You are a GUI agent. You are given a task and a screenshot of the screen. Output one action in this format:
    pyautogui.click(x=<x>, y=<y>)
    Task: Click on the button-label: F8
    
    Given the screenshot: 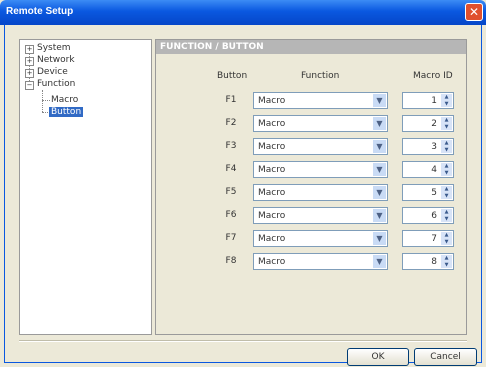 What is the action you would take?
    pyautogui.click(x=231, y=261)
    